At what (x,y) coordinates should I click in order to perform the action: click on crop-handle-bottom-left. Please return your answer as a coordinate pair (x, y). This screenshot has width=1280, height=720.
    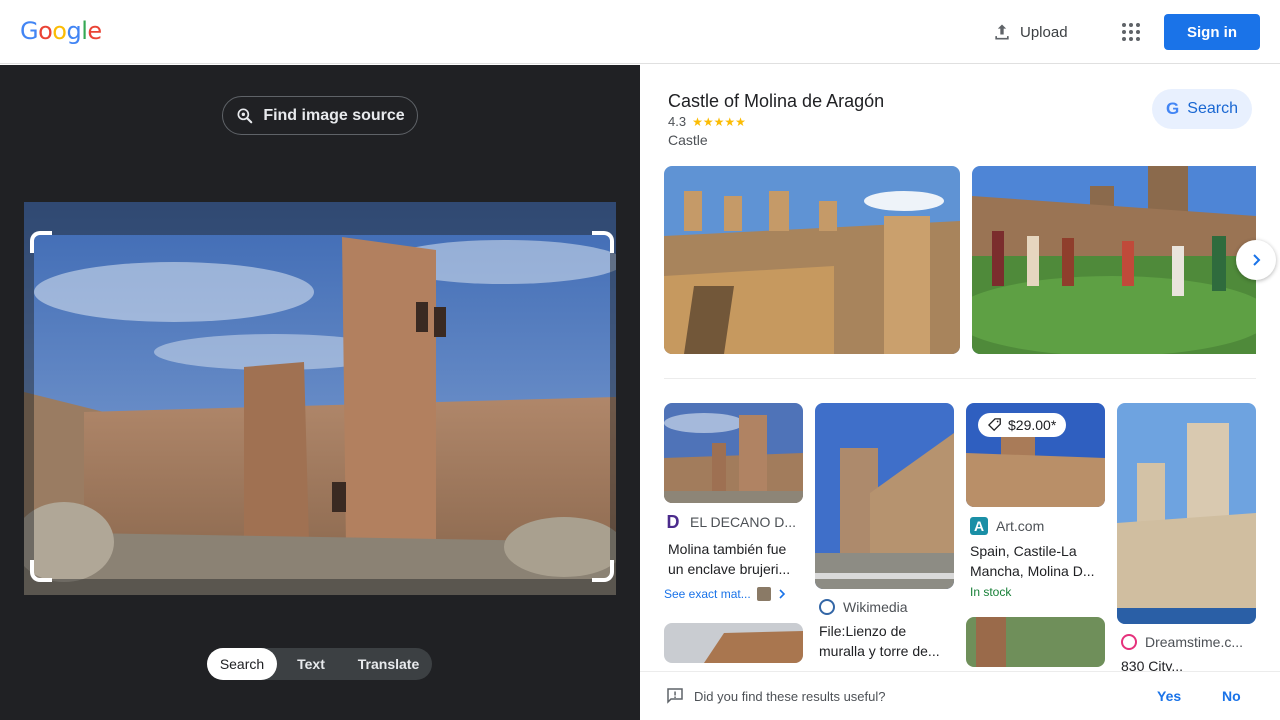
    Looking at the image, I should click on (41, 571).